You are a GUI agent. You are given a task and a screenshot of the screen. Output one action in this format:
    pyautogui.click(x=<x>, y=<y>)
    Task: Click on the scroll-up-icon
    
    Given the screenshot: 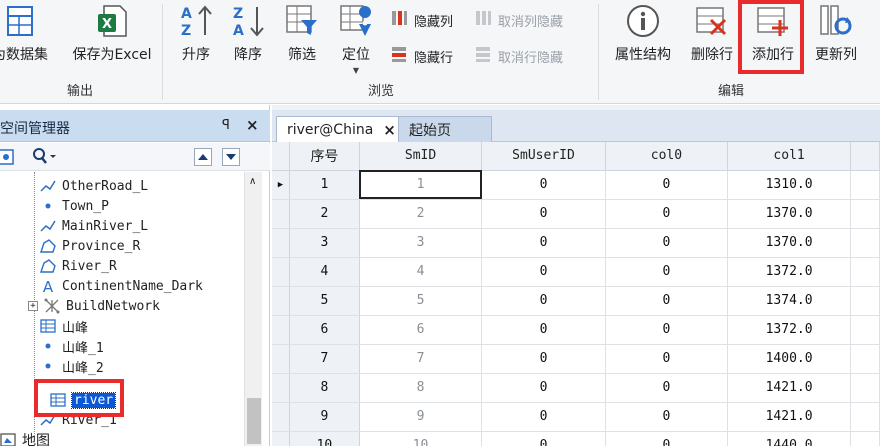 What is the action you would take?
    pyautogui.click(x=203, y=157)
    